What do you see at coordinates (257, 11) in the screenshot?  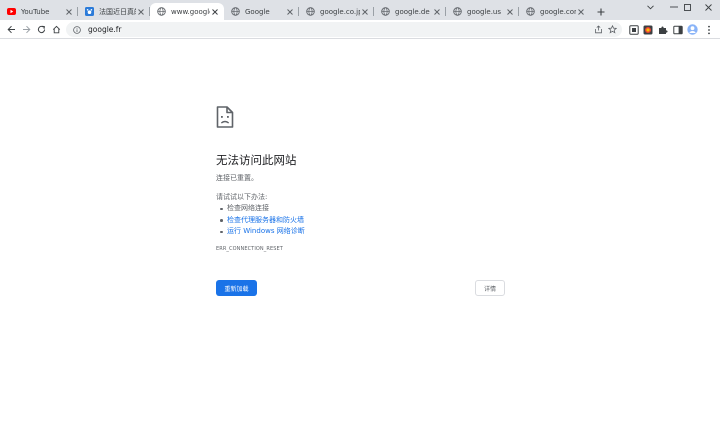 I see `tab-title: Google` at bounding box center [257, 11].